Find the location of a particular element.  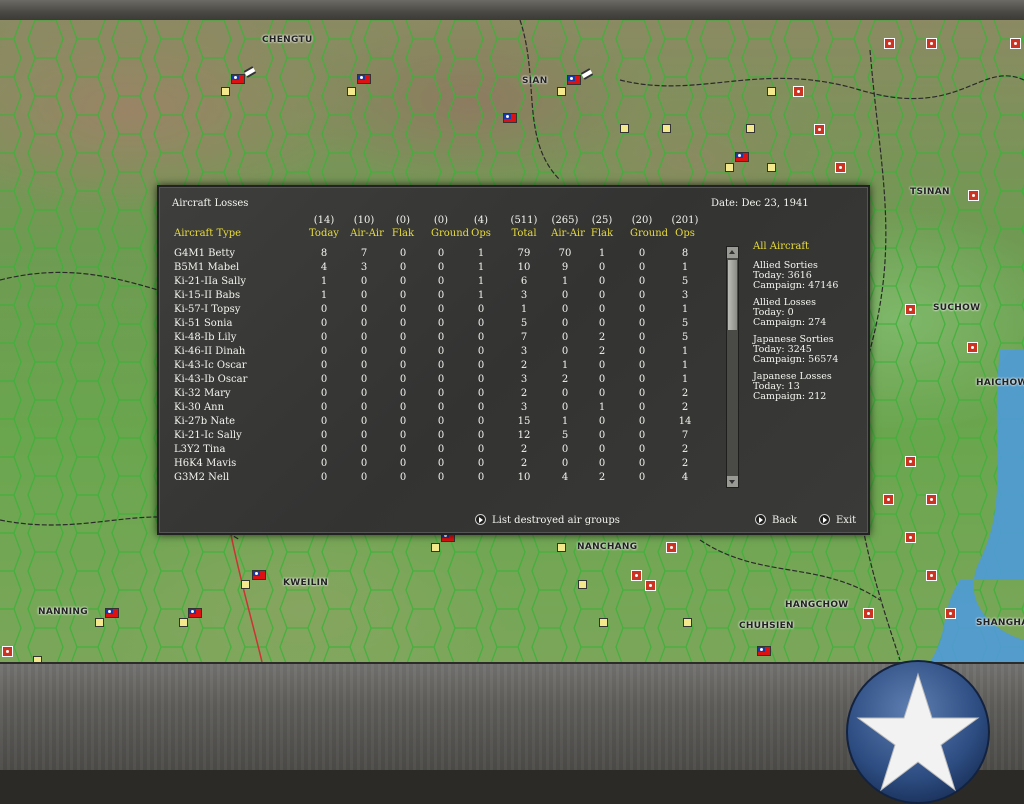

table-row: Ki-43-Ib Oscar 0 0 0 0 0 3 2 0 0 1 is located at coordinates (439, 381).